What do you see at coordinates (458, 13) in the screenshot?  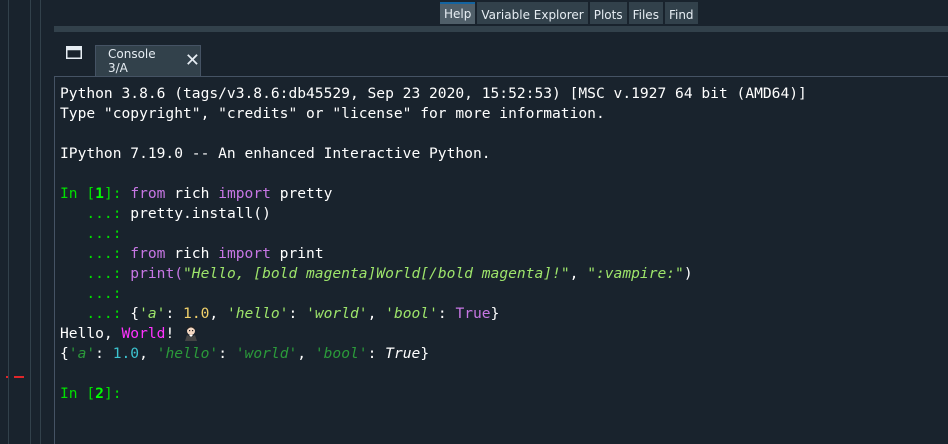 I see `tab-help: Help` at bounding box center [458, 13].